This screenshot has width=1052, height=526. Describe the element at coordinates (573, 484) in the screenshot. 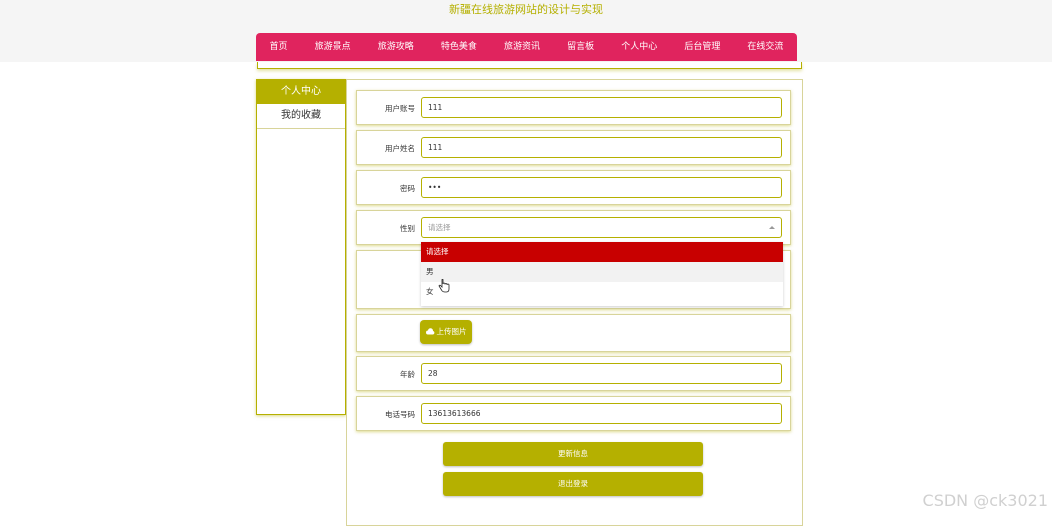

I see `logout-button: 退出登录` at that location.